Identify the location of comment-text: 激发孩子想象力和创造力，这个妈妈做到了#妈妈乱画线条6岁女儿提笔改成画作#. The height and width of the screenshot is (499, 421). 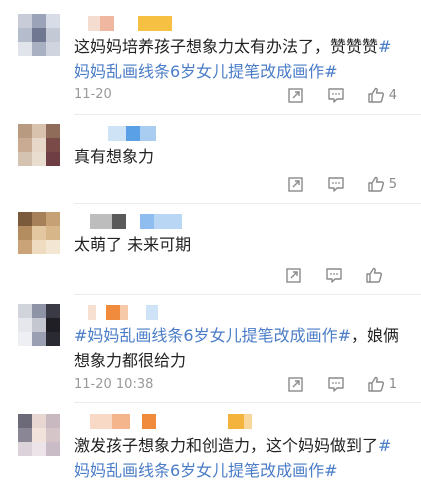
(239, 458).